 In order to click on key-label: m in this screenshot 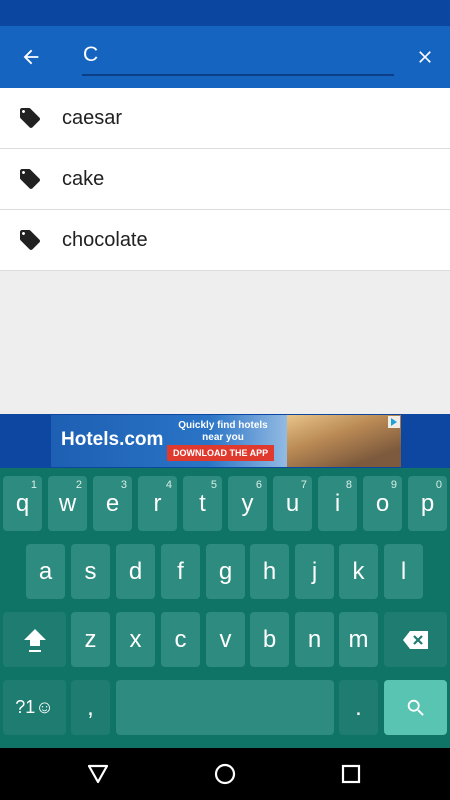, I will do `click(358, 639)`.